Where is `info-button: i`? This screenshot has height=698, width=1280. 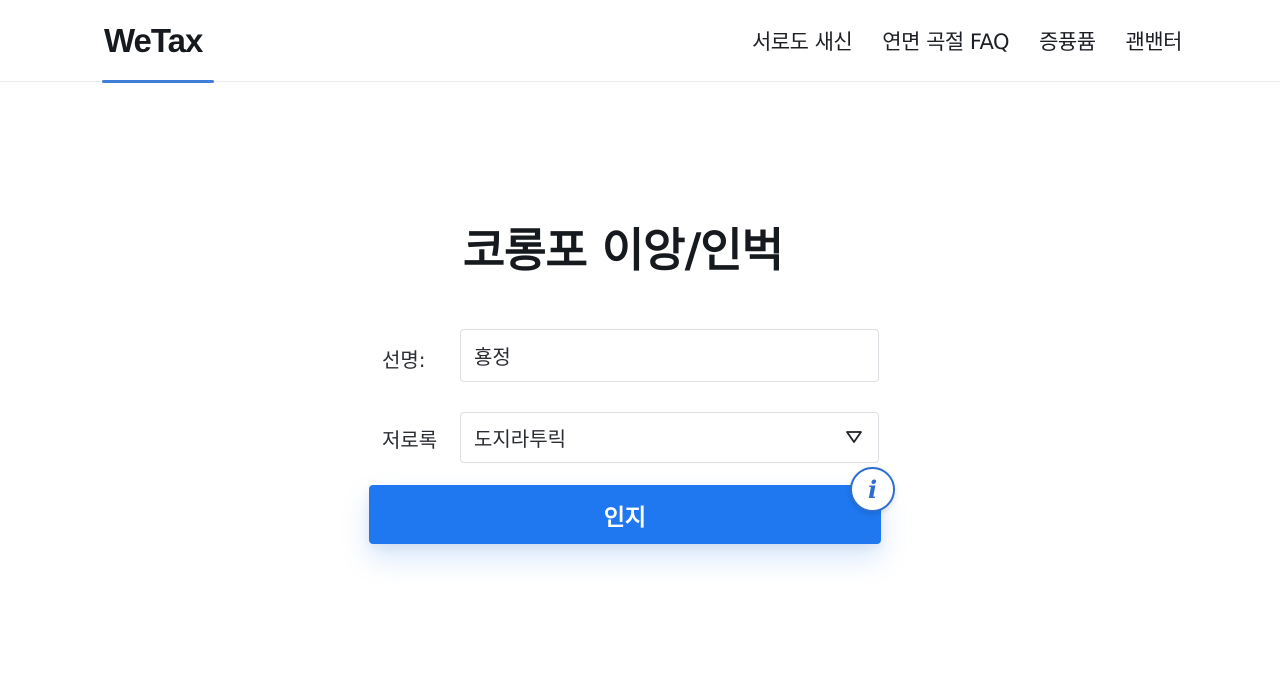 info-button: i is located at coordinates (872, 489).